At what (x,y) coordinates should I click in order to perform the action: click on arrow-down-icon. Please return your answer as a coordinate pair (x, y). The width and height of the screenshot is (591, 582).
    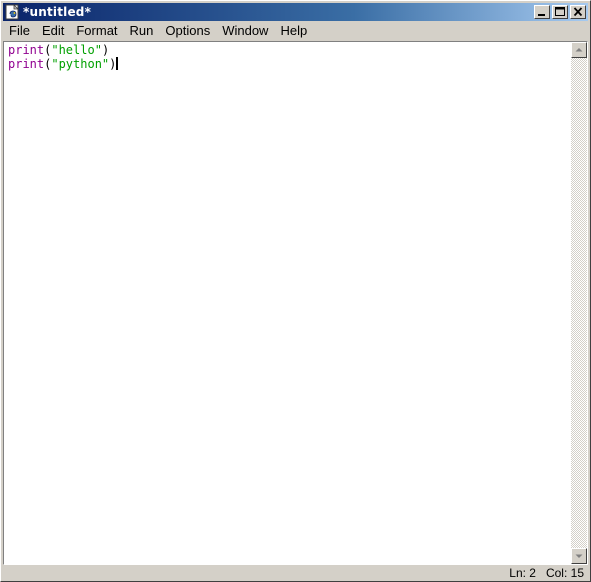
    Looking at the image, I should click on (579, 556).